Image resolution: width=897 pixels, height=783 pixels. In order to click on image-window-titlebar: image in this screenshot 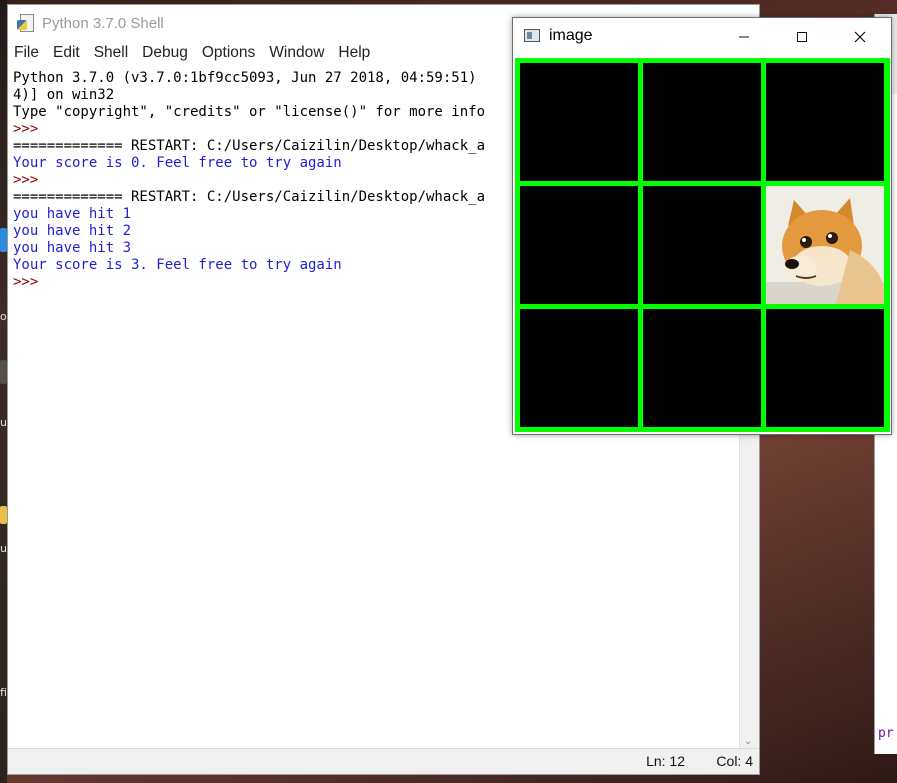, I will do `click(702, 37)`.